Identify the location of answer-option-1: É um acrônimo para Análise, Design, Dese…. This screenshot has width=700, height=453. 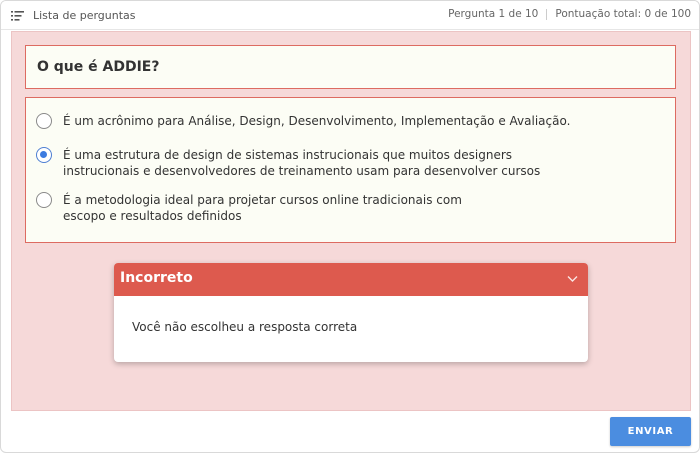
(303, 121).